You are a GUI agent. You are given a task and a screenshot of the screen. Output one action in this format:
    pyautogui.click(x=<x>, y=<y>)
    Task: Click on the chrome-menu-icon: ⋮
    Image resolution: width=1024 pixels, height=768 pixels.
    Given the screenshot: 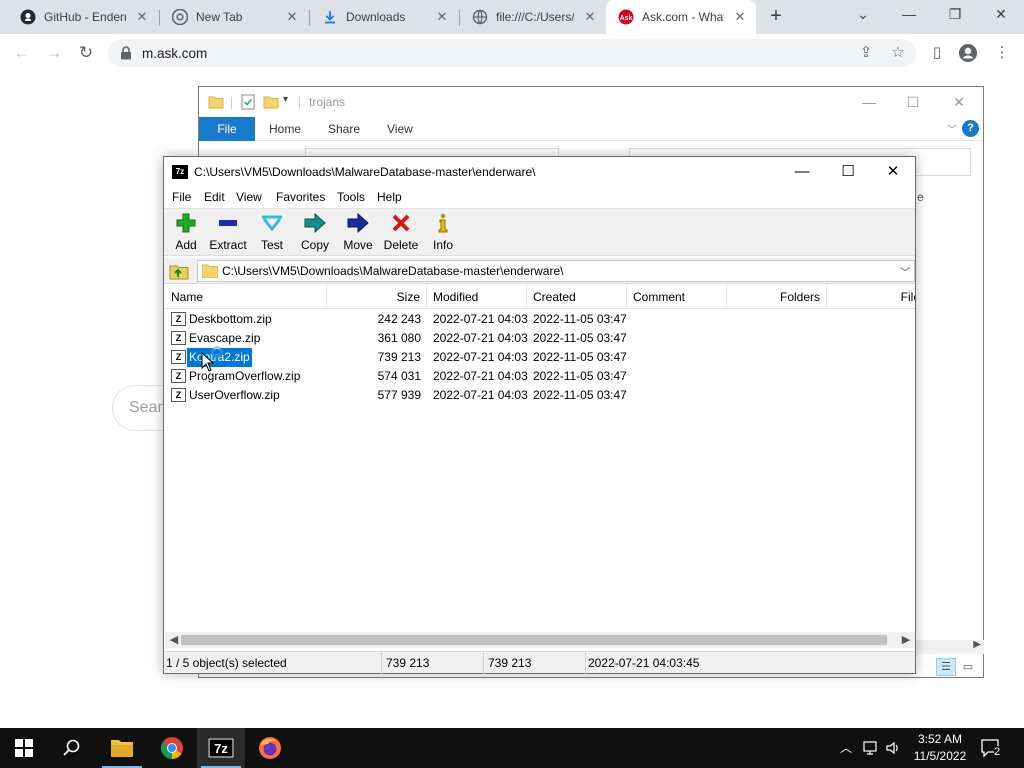 What is the action you would take?
    pyautogui.click(x=1002, y=53)
    